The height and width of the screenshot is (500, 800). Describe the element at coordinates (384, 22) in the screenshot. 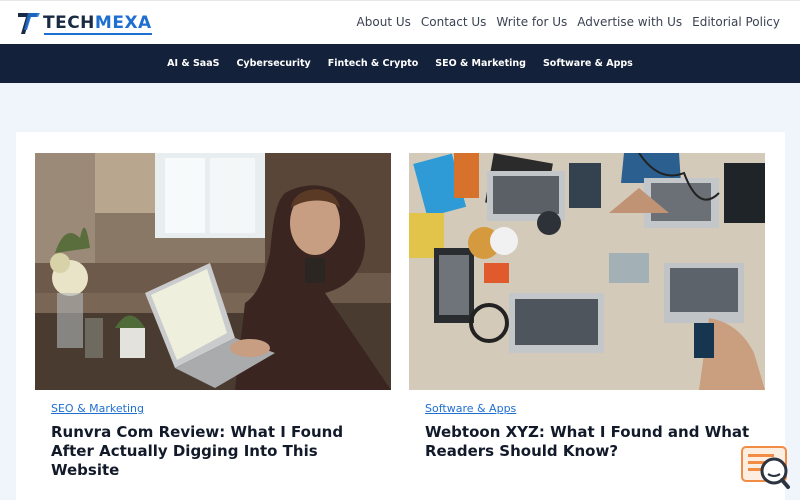

I see `nav-about-us: About Us` at that location.